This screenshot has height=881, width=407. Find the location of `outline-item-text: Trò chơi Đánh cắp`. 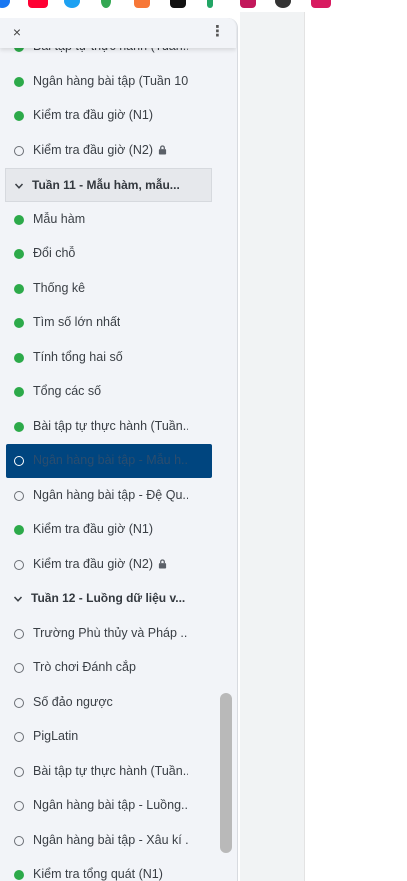

outline-item-text: Trò chơi Đánh cắp is located at coordinates (84, 667).